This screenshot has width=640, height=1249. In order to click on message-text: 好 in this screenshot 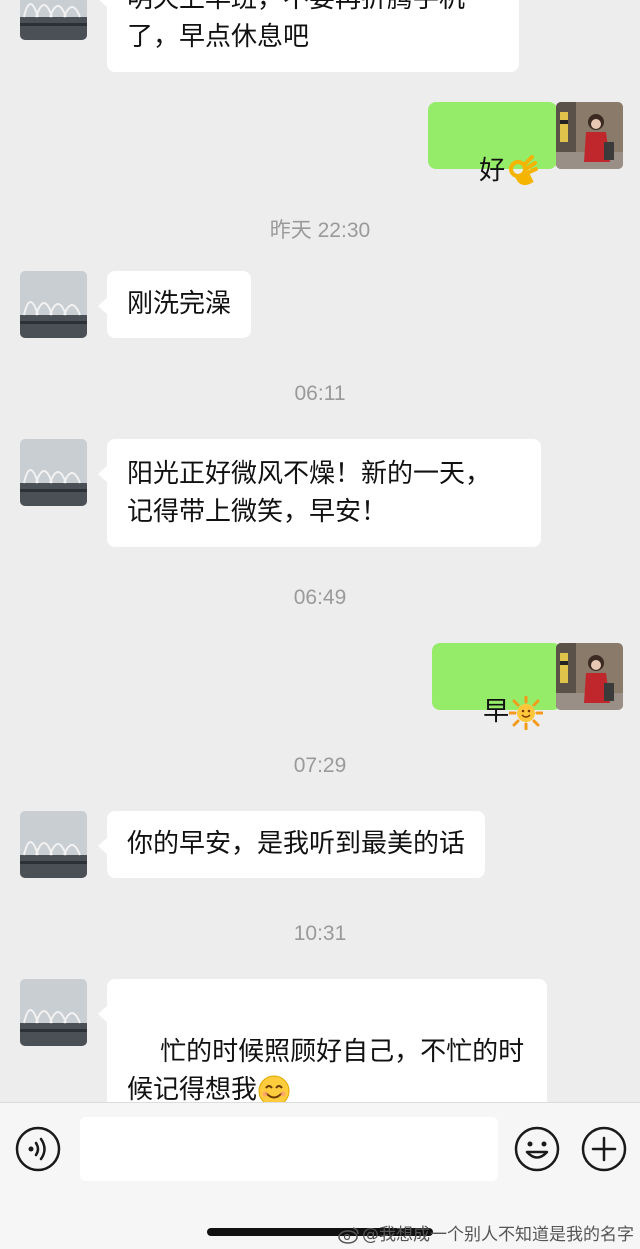, I will do `click(492, 171)`.